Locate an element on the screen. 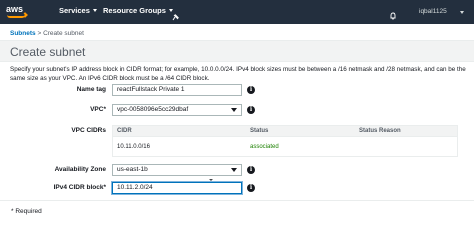 This screenshot has width=474, height=240. pin-icon is located at coordinates (175, 14).